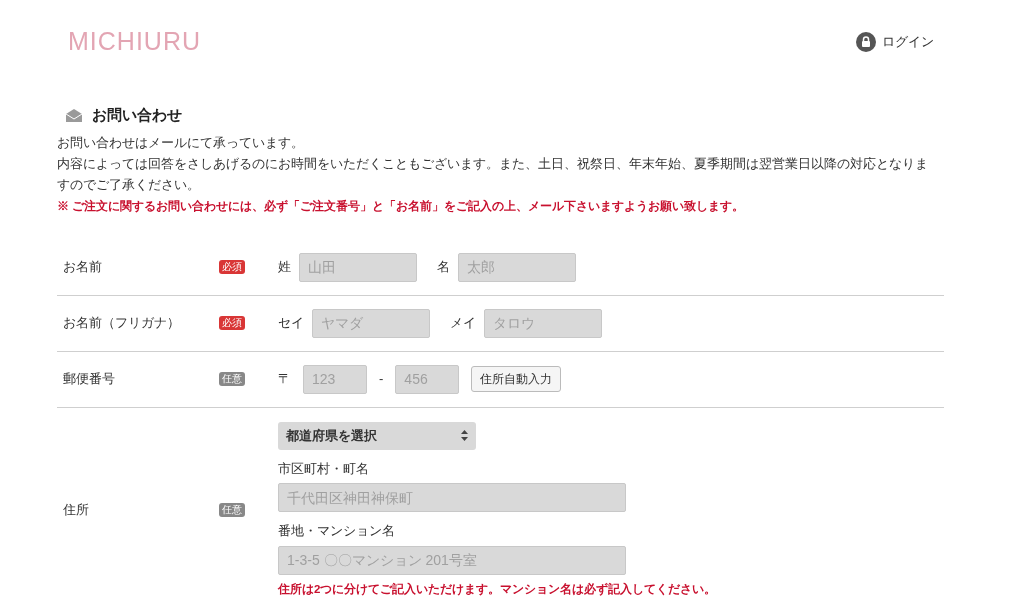 This screenshot has width=1024, height=608. I want to click on text-field: 太郎, so click(517, 267).